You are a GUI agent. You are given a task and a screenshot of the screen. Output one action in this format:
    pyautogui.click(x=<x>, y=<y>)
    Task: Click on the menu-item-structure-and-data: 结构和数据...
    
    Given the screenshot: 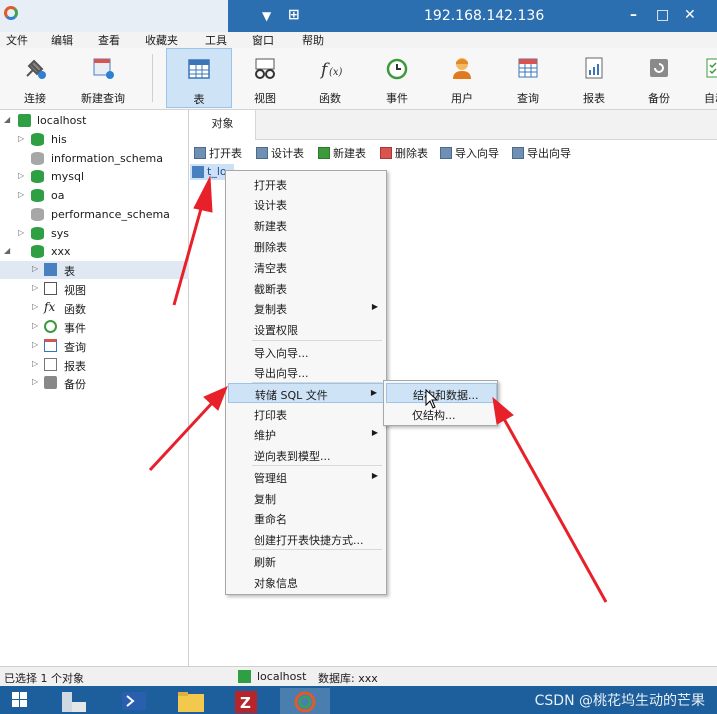 What is the action you would take?
    pyautogui.click(x=441, y=393)
    